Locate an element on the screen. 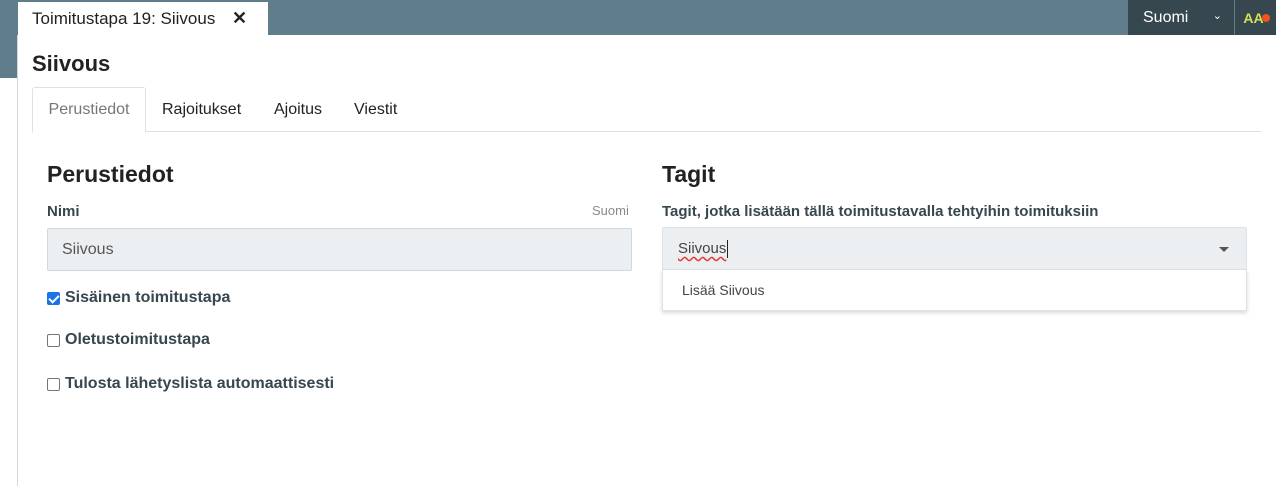 This screenshot has width=1276, height=486. basic-info-heading: Perustiedot is located at coordinates (110, 174).